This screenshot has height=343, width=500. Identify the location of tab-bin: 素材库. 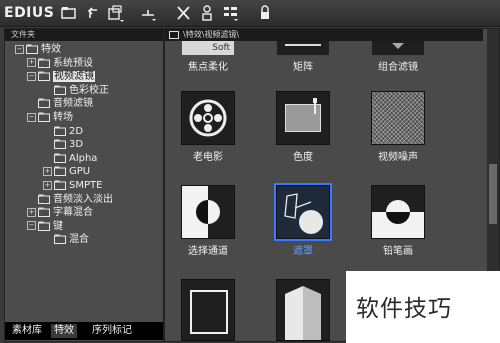
(27, 331).